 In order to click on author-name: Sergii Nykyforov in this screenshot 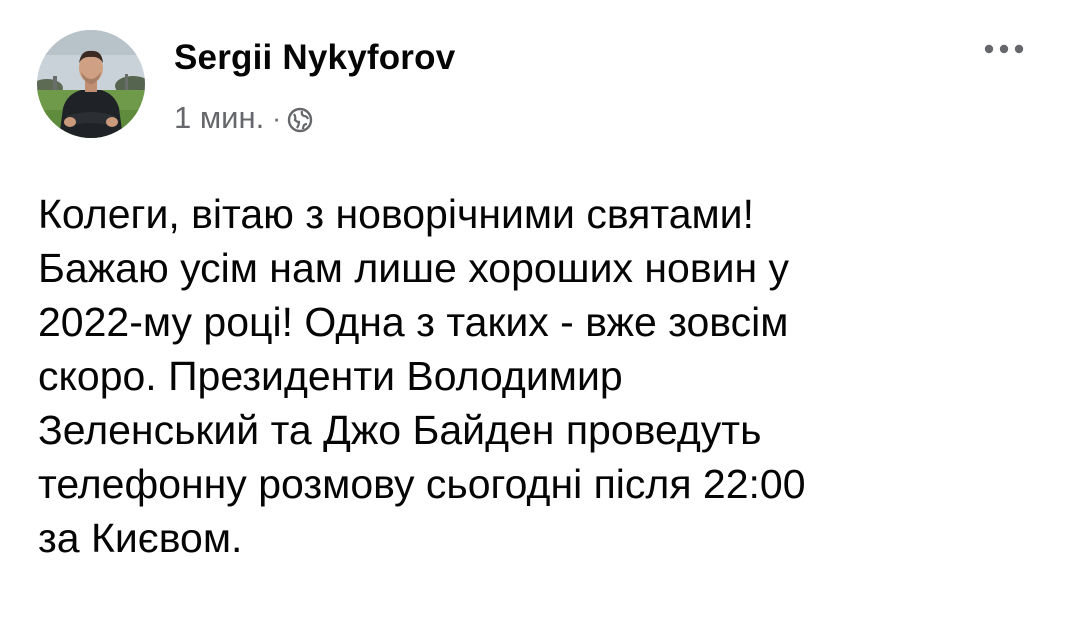, I will do `click(314, 58)`.